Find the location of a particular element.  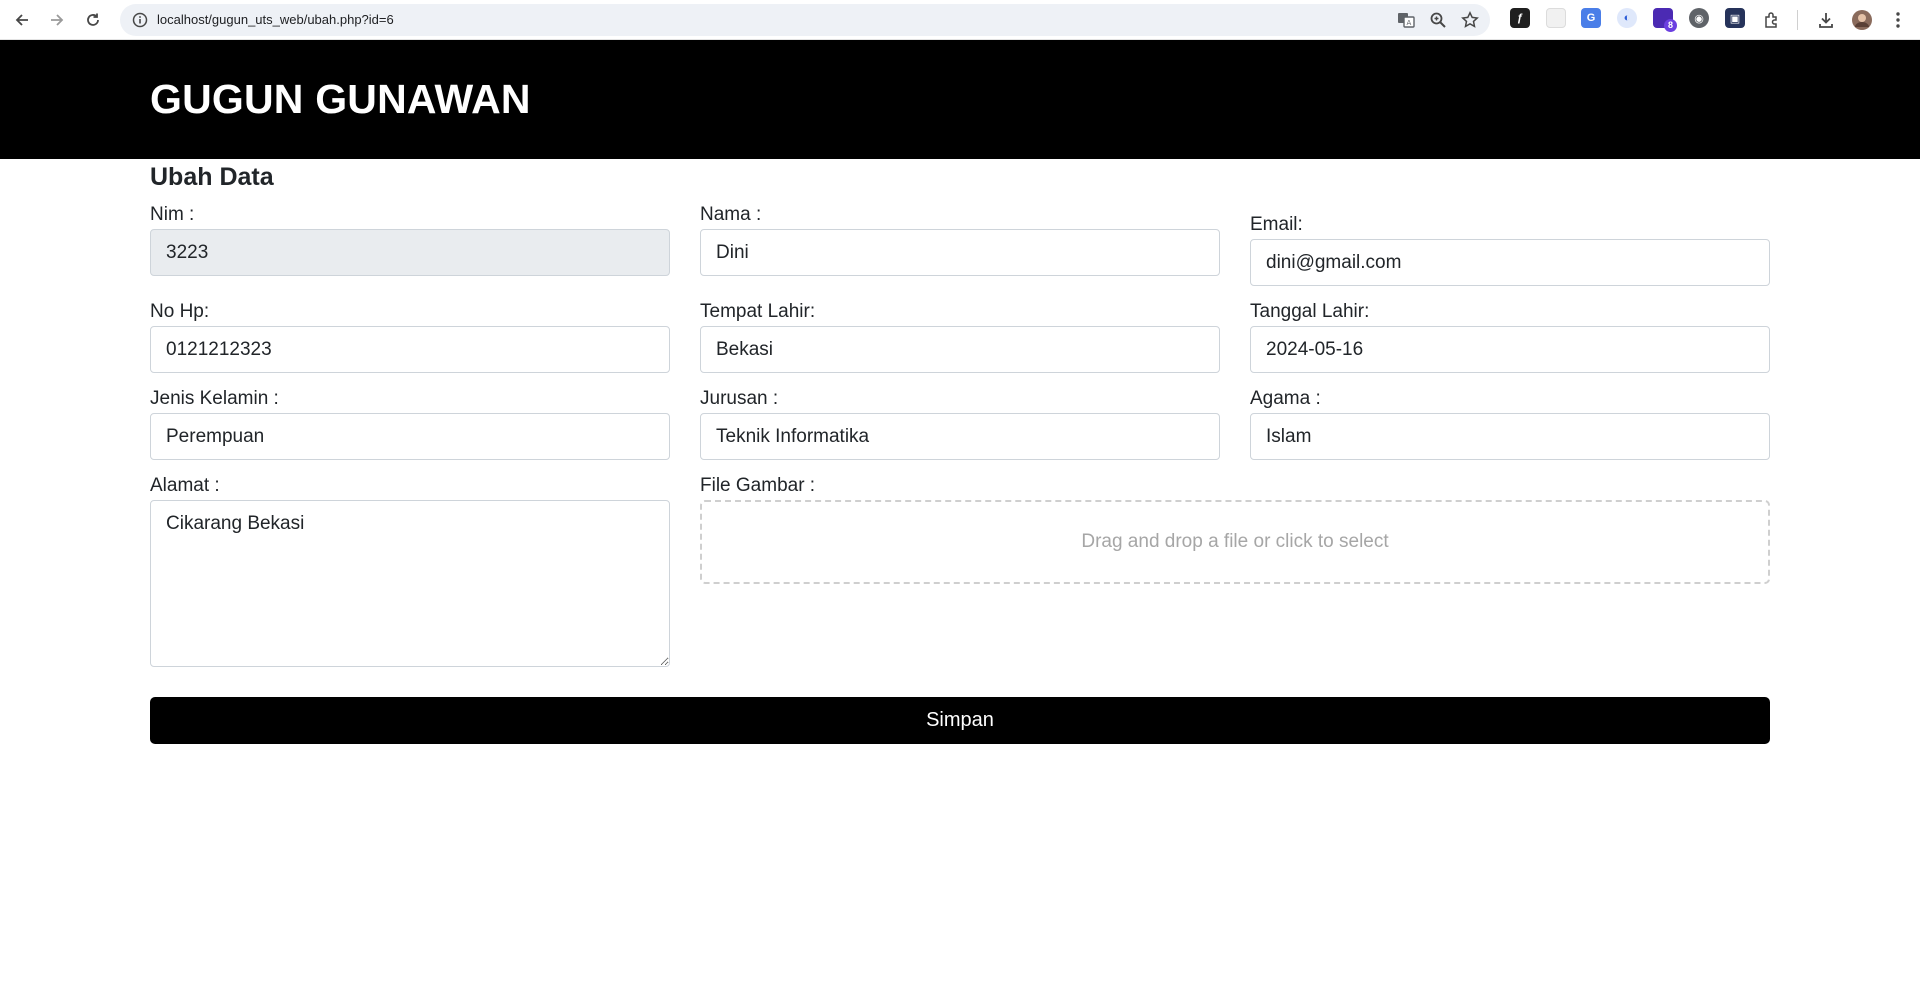

simpan-button: Simpan is located at coordinates (960, 720).